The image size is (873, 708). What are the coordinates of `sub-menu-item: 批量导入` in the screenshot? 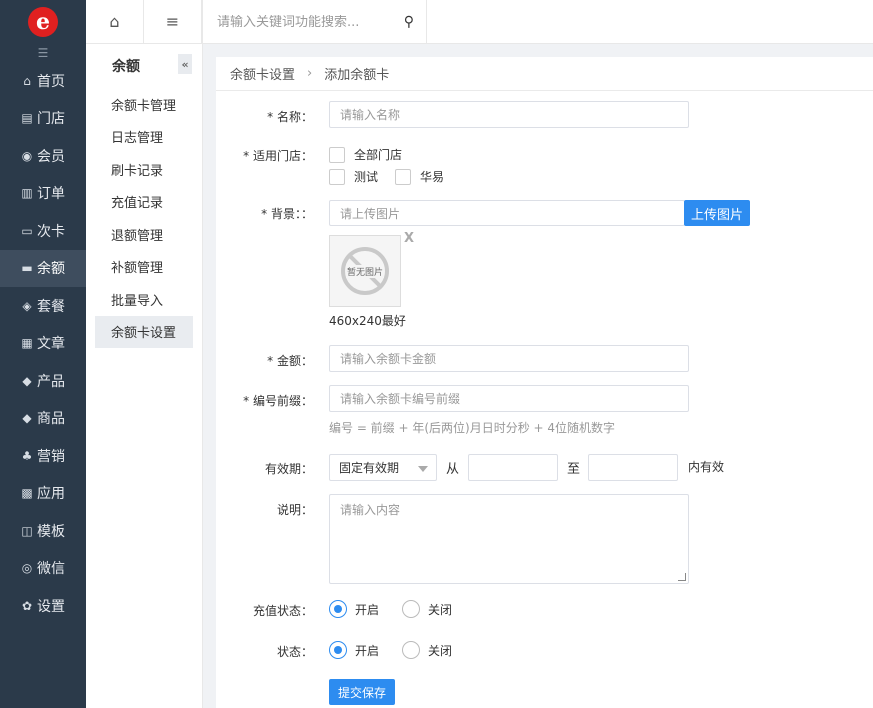 It's located at (144, 299).